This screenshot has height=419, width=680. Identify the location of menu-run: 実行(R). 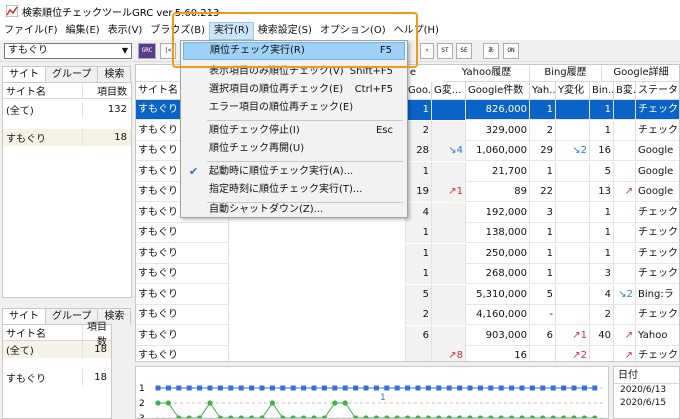
(231, 31).